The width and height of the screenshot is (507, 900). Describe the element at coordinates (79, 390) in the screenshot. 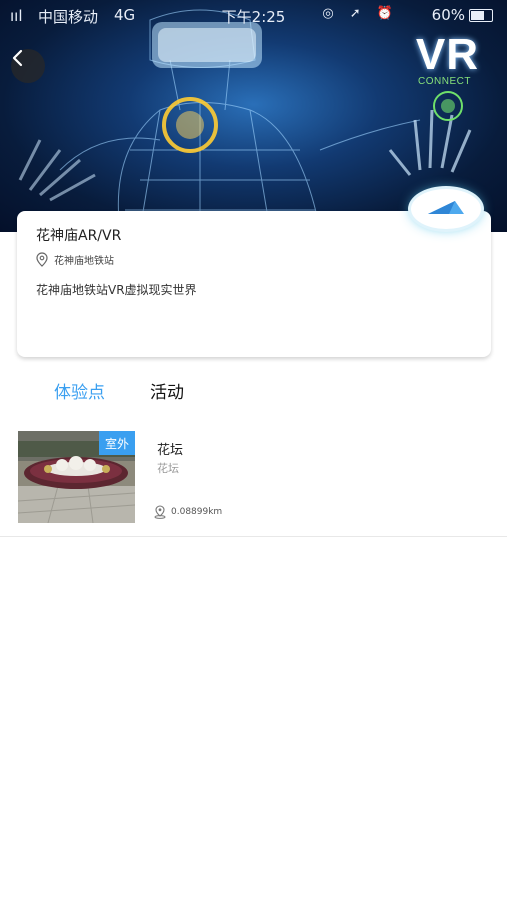

I see `tab-experience-points: 体验点` at that location.